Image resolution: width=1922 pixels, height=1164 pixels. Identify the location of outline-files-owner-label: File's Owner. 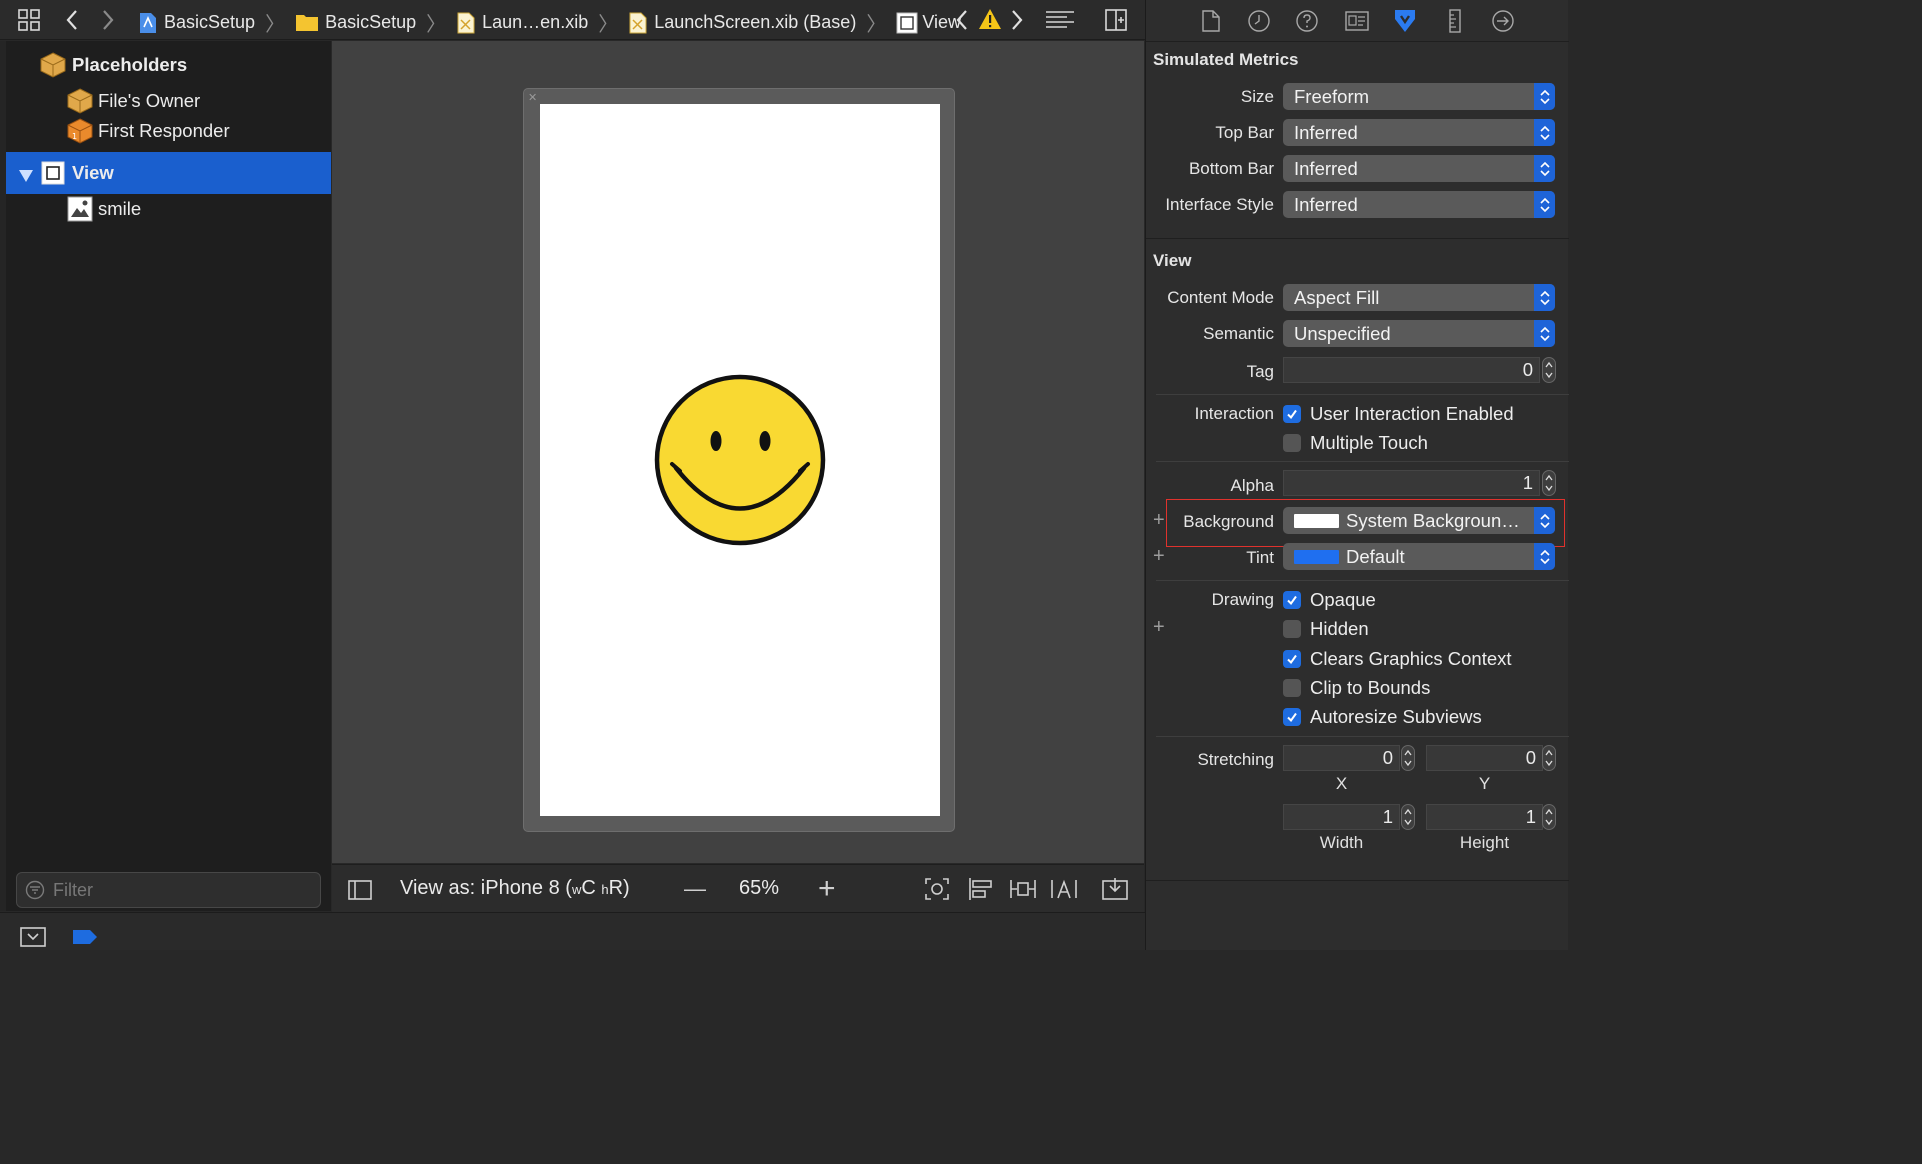
(149, 100).